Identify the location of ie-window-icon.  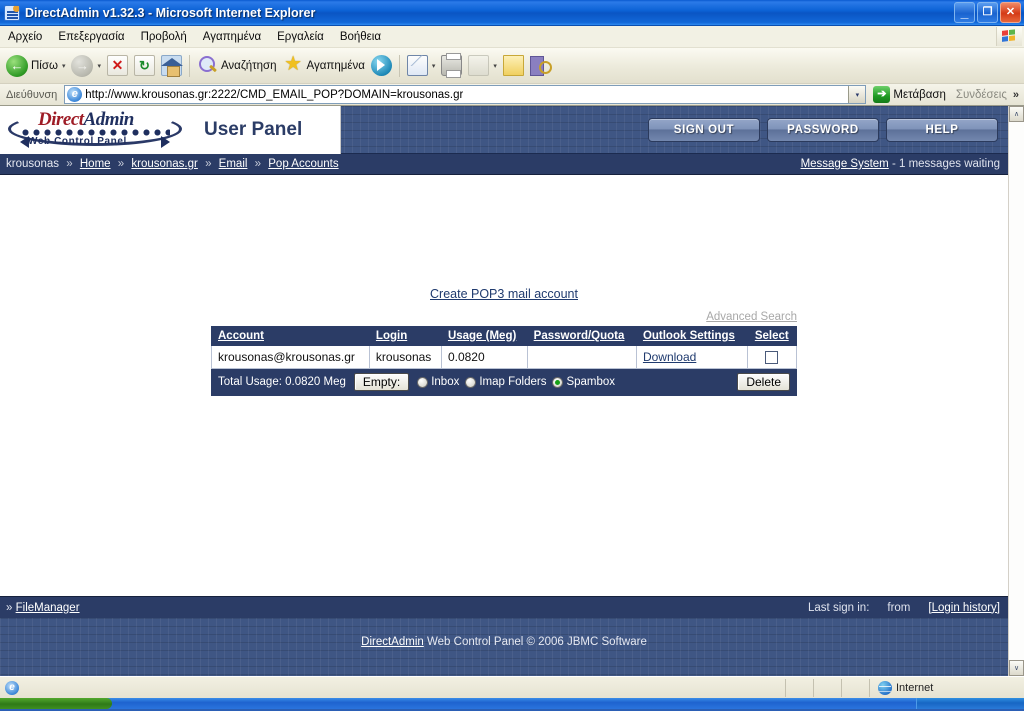
(12, 12).